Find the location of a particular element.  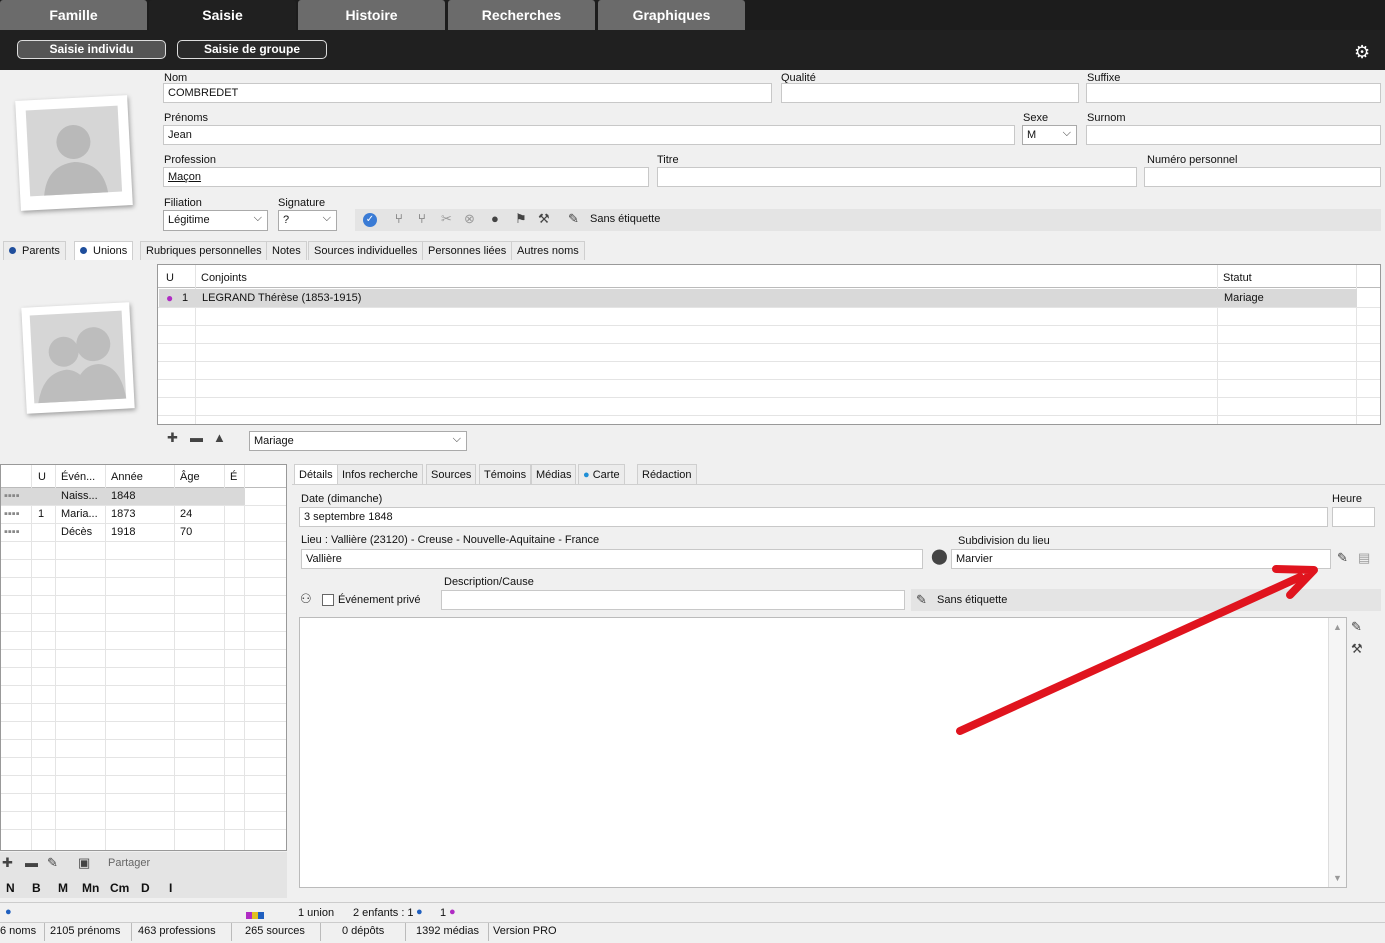

identity-action-bar is located at coordinates (868, 220).